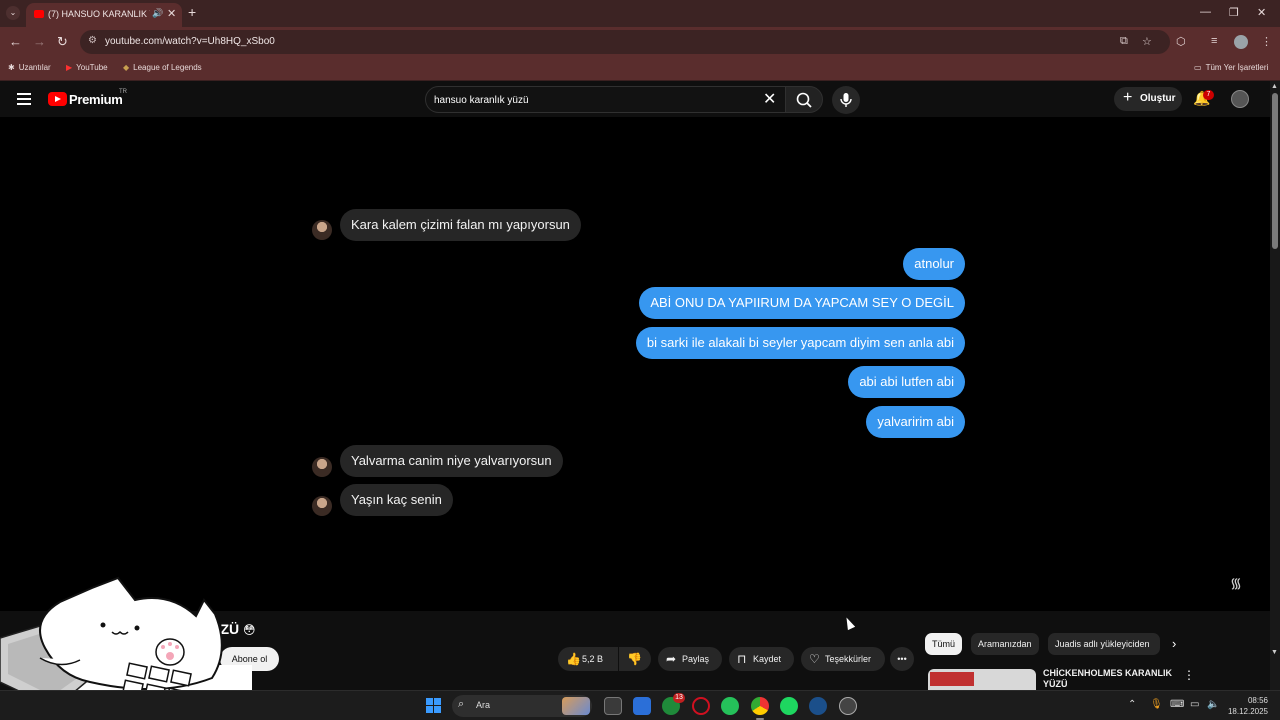 This screenshot has height=720, width=1280. What do you see at coordinates (613, 706) in the screenshot?
I see `task-view-icon` at bounding box center [613, 706].